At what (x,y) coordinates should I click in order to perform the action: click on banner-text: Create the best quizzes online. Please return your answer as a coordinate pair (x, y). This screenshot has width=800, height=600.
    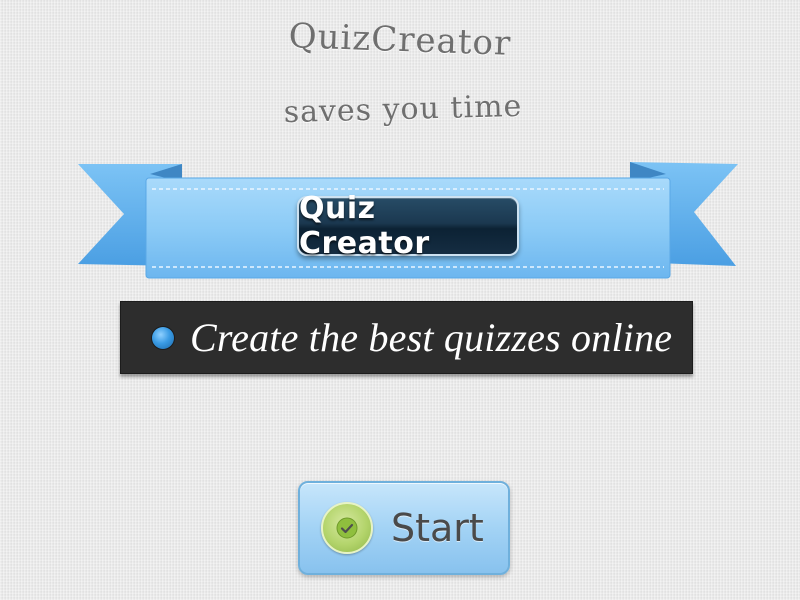
    Looking at the image, I should click on (431, 337).